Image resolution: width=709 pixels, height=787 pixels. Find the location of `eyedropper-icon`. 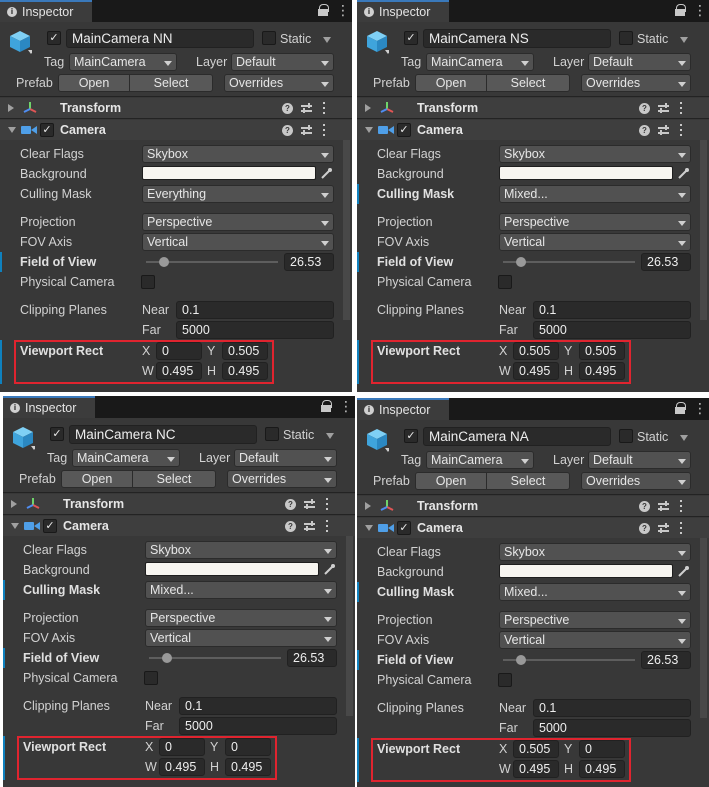

eyedropper-icon is located at coordinates (683, 173).